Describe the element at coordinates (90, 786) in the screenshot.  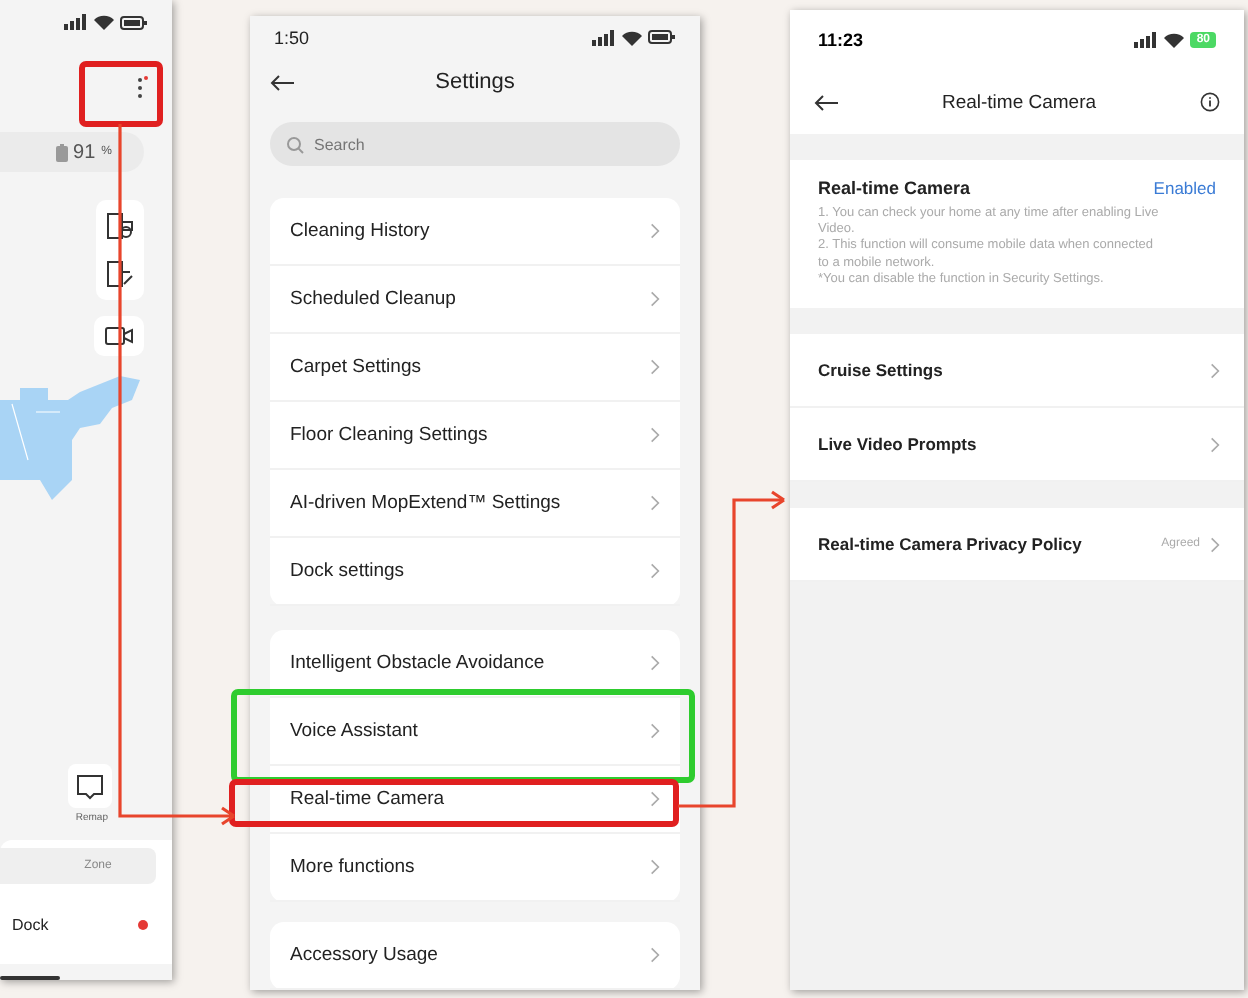
I see `remap-button` at that location.